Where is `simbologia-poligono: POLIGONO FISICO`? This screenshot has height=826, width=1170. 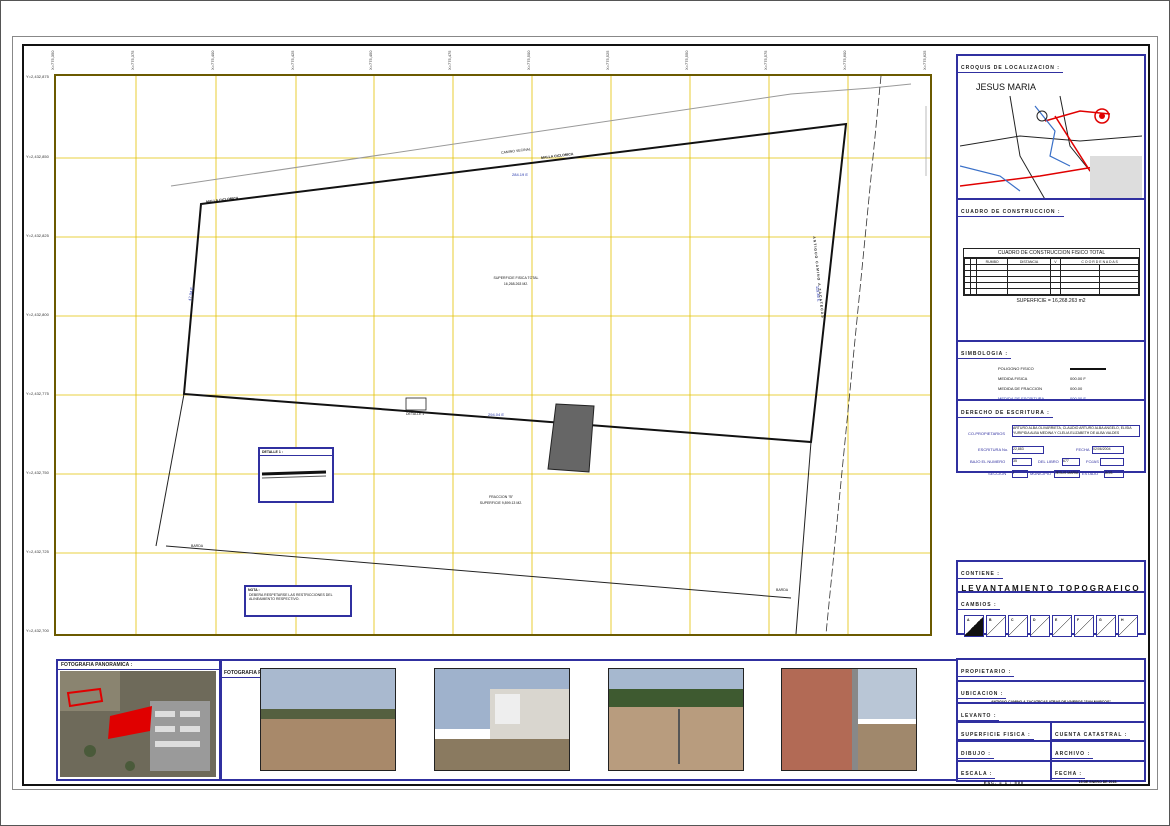
simbologia-poligono: POLIGONO FISICO is located at coordinates (1016, 368).